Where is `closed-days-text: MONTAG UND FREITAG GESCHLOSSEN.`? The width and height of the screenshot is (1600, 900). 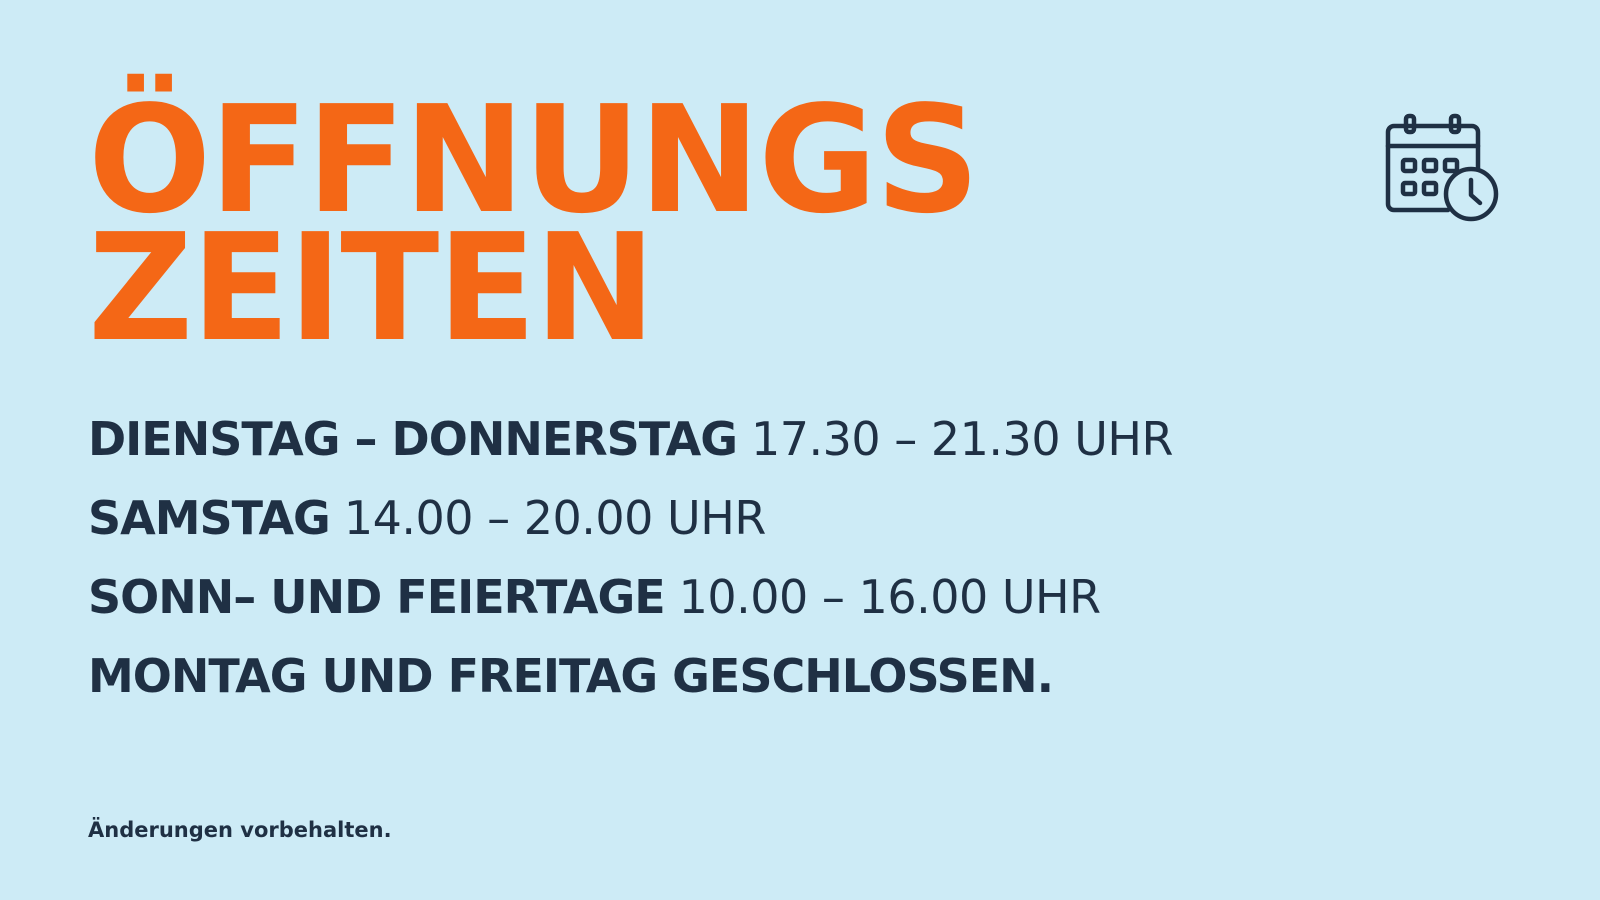
closed-days-text: MONTAG UND FREITAG GESCHLOSSEN. is located at coordinates (571, 676).